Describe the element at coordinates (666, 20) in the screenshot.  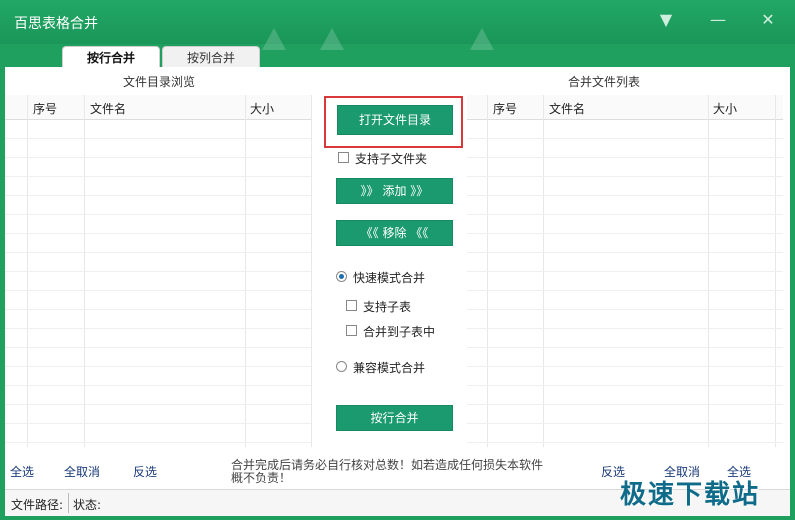
I see `menu-dropdown-icon: ▼` at that location.